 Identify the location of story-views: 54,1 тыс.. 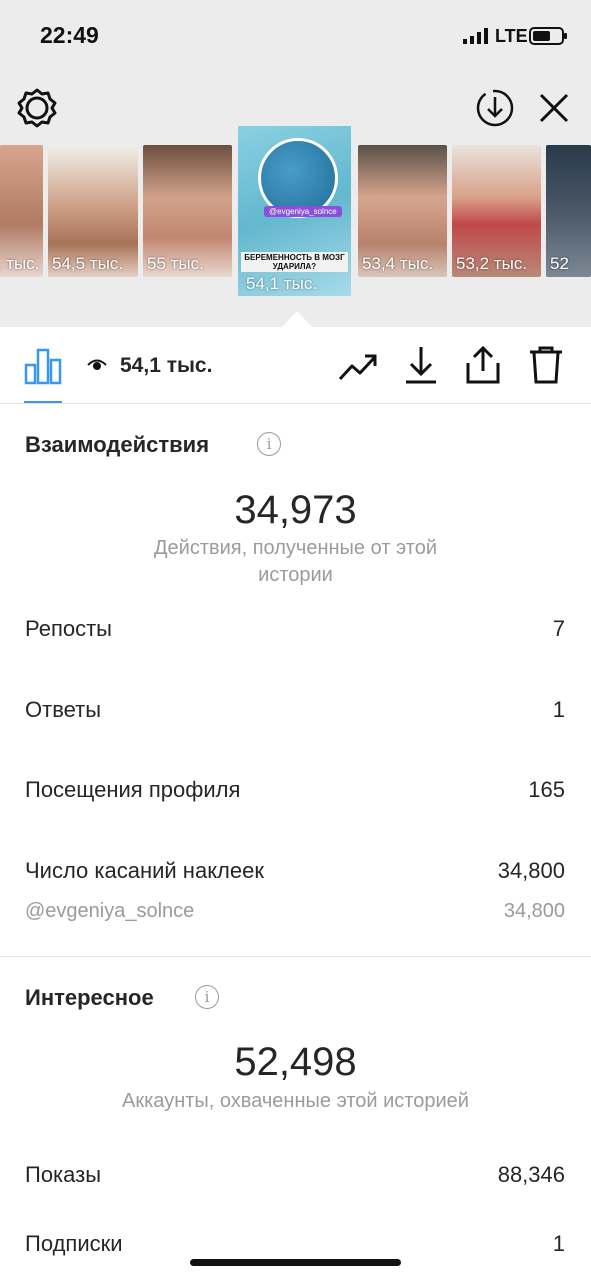
(282, 283).